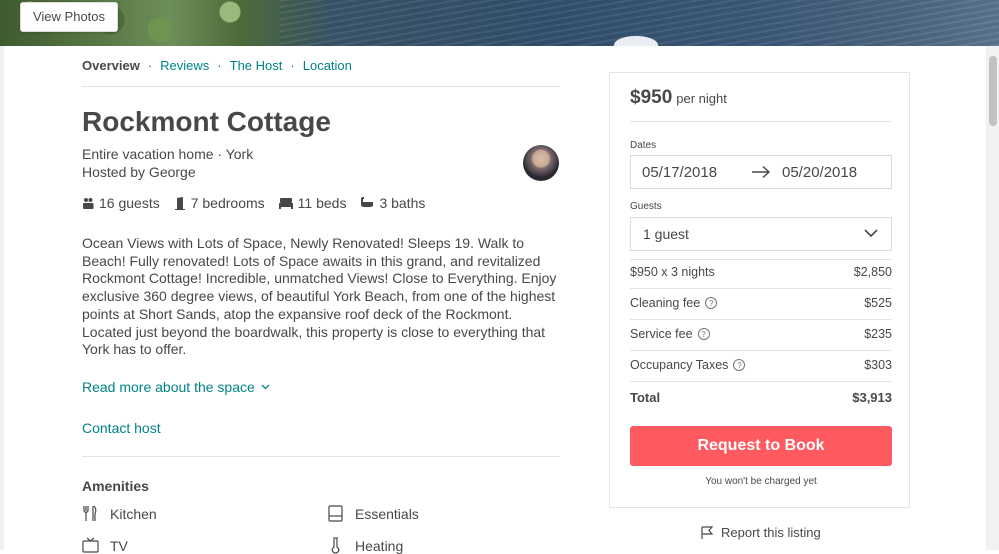 This screenshot has width=999, height=554. I want to click on date-range-picker: 05/17/2018 05/20/2018, so click(761, 172).